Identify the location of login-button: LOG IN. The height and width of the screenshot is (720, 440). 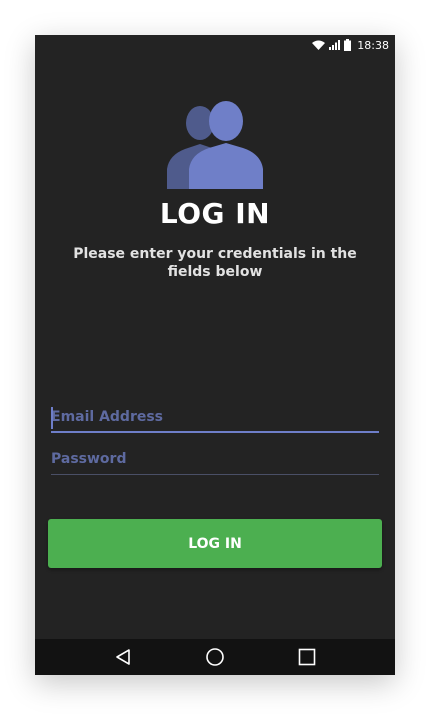
(215, 543).